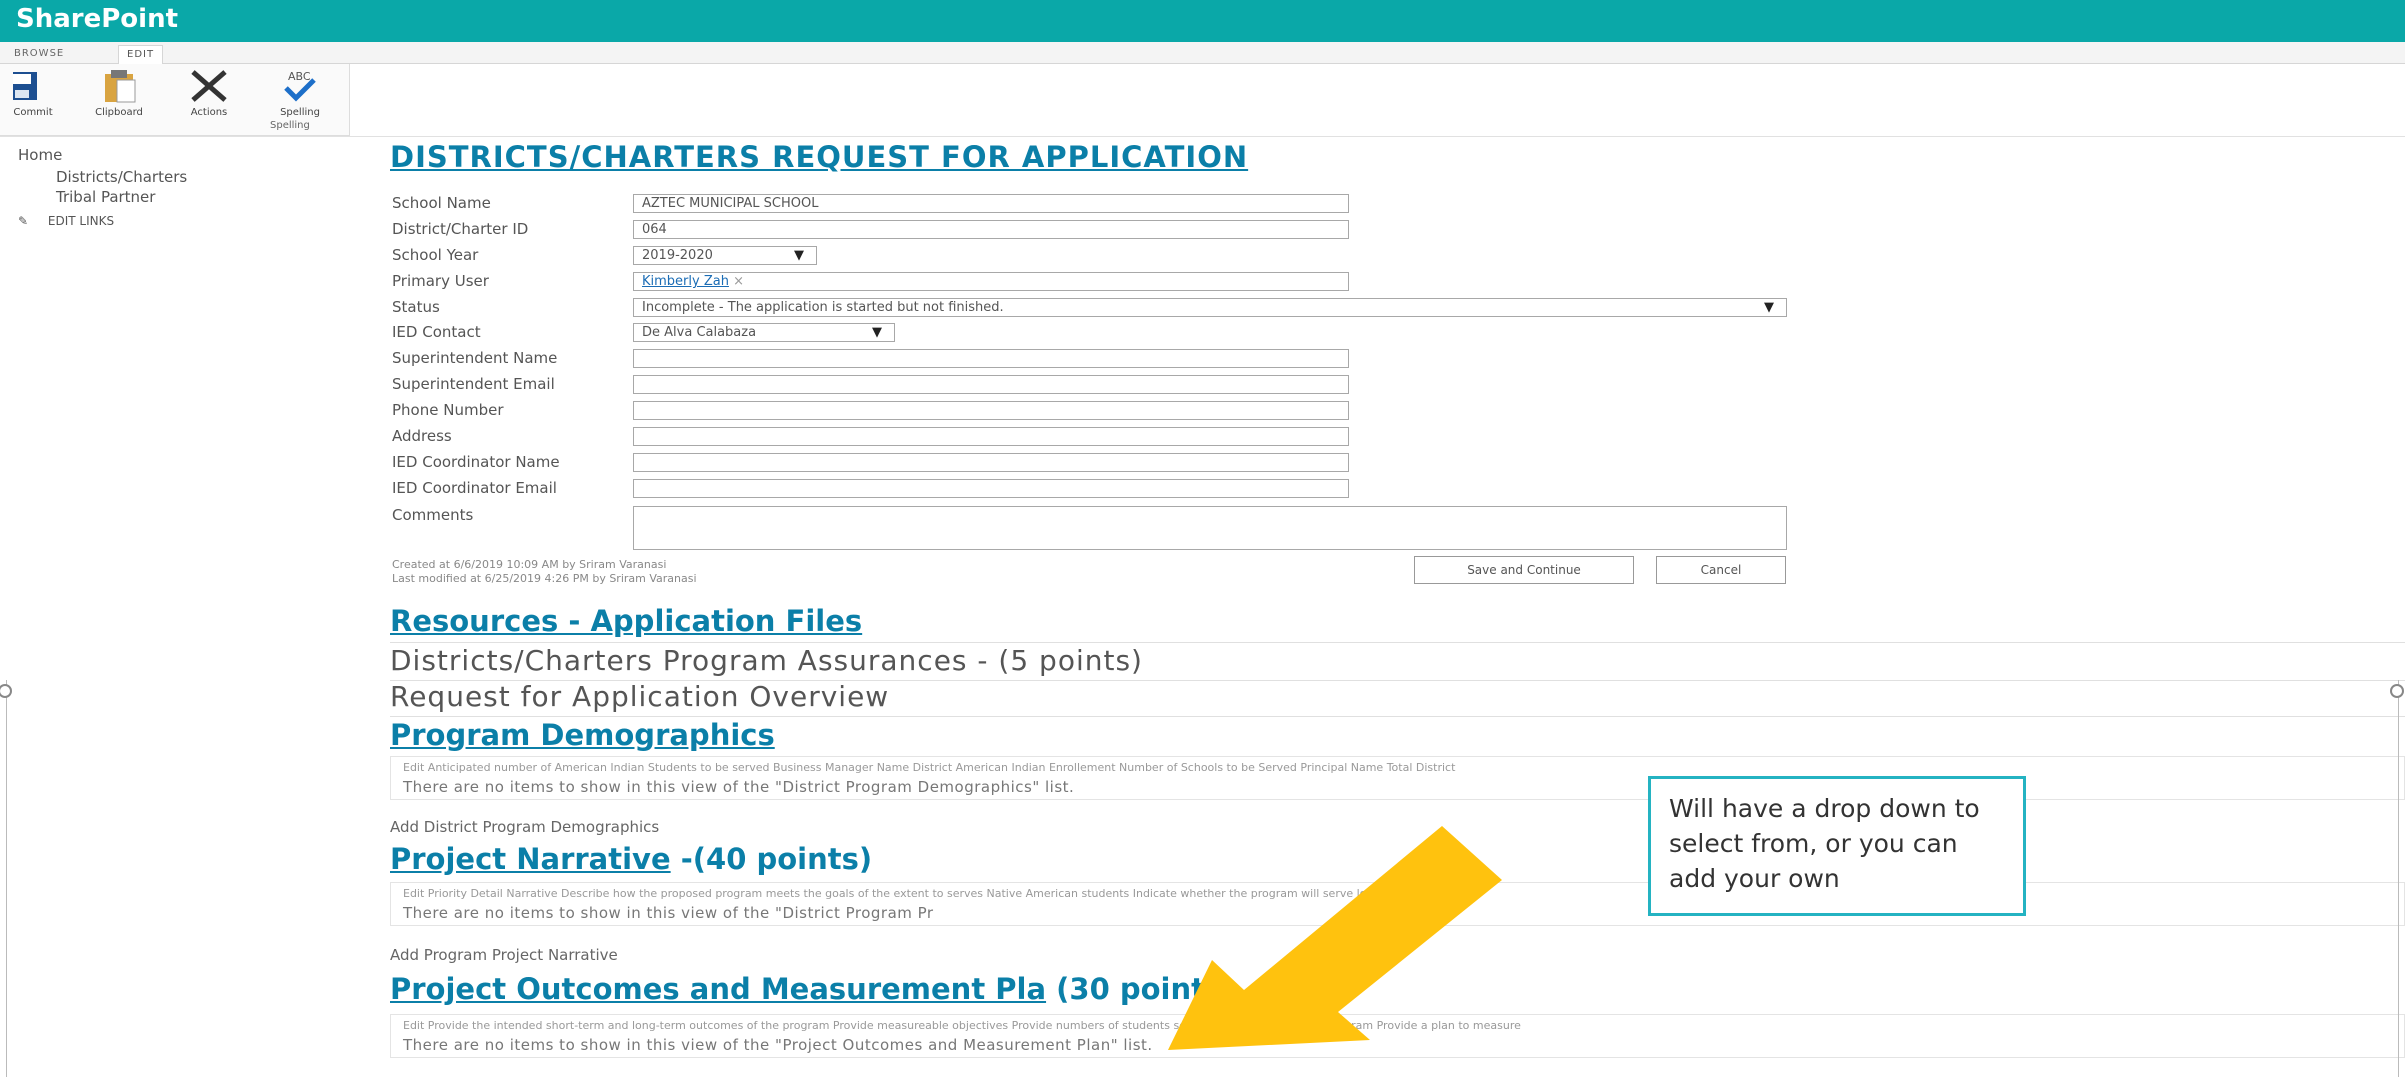 The width and height of the screenshot is (2405, 1077). What do you see at coordinates (6, 878) in the screenshot?
I see `frame-edge-left` at bounding box center [6, 878].